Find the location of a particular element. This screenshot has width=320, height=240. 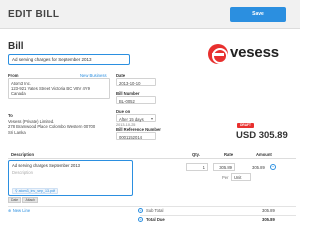

total-info-icon: + is located at coordinates (140, 219).